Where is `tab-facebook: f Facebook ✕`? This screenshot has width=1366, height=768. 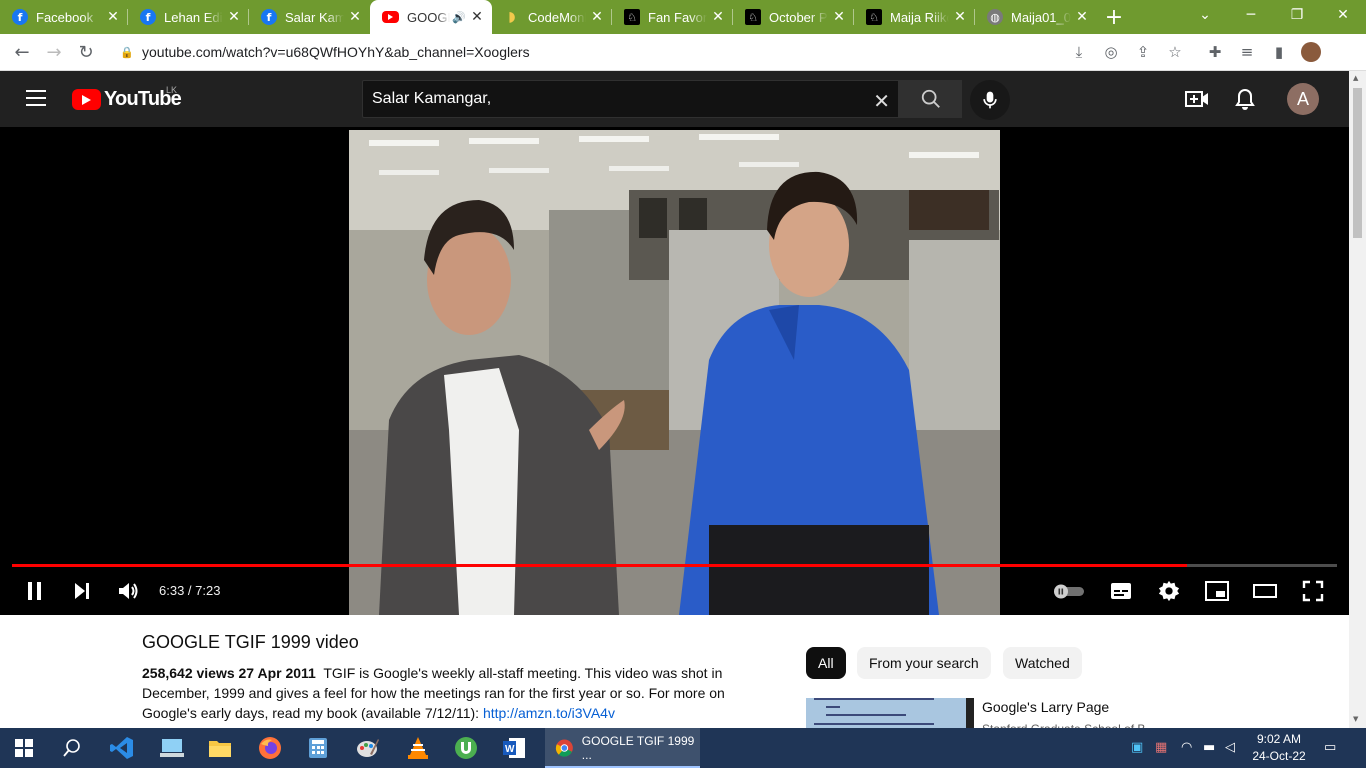
tab-facebook: f Facebook ✕ is located at coordinates (64, 17).